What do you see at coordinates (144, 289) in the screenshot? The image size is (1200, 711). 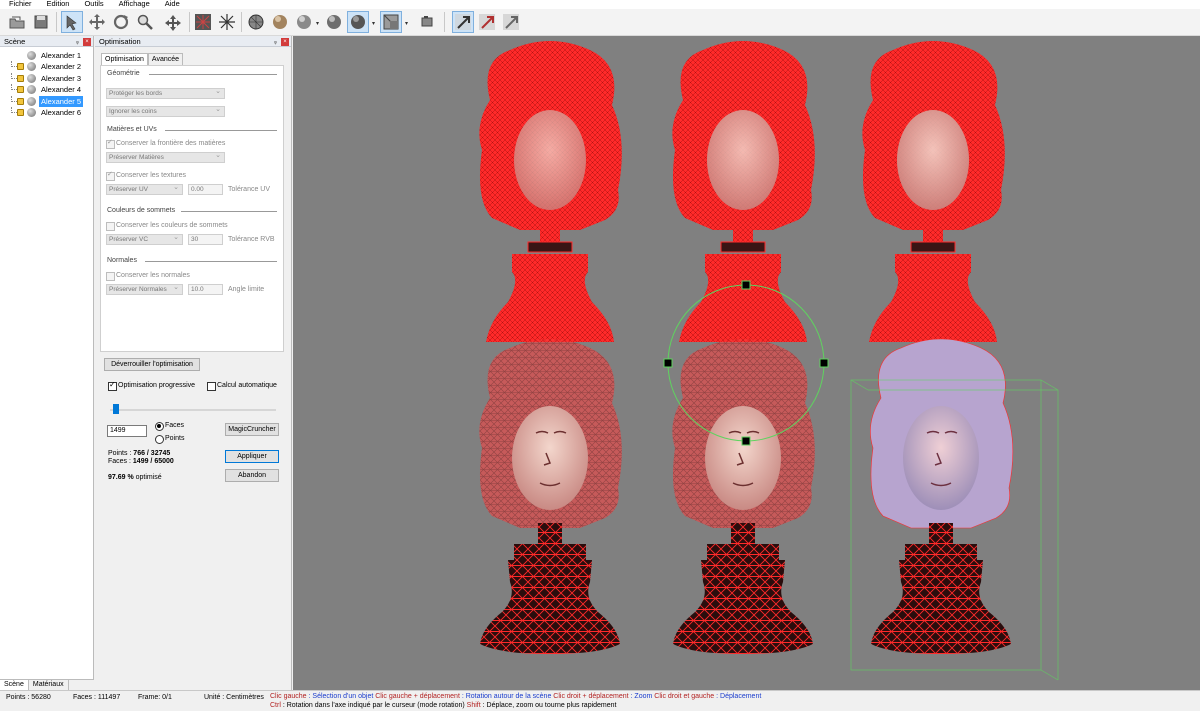 I see `preserve-normals-select: Préserver Normales` at bounding box center [144, 289].